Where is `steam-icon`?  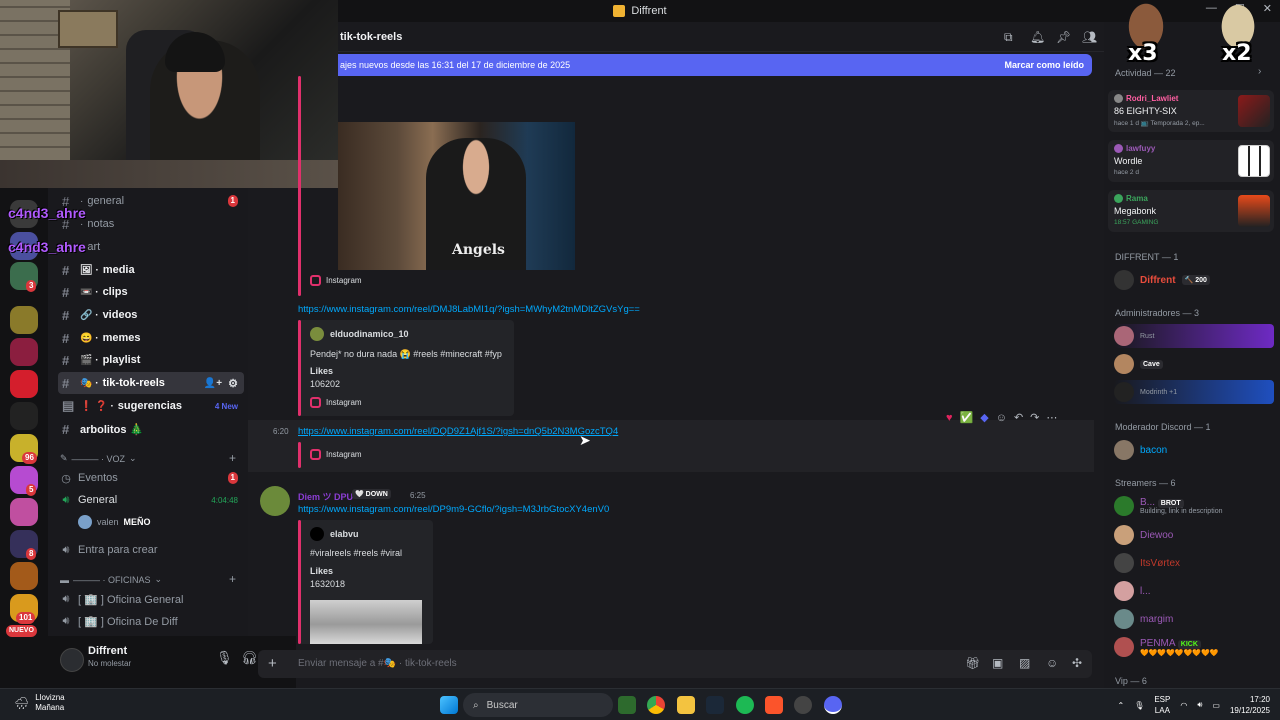
steam-icon is located at coordinates (715, 705).